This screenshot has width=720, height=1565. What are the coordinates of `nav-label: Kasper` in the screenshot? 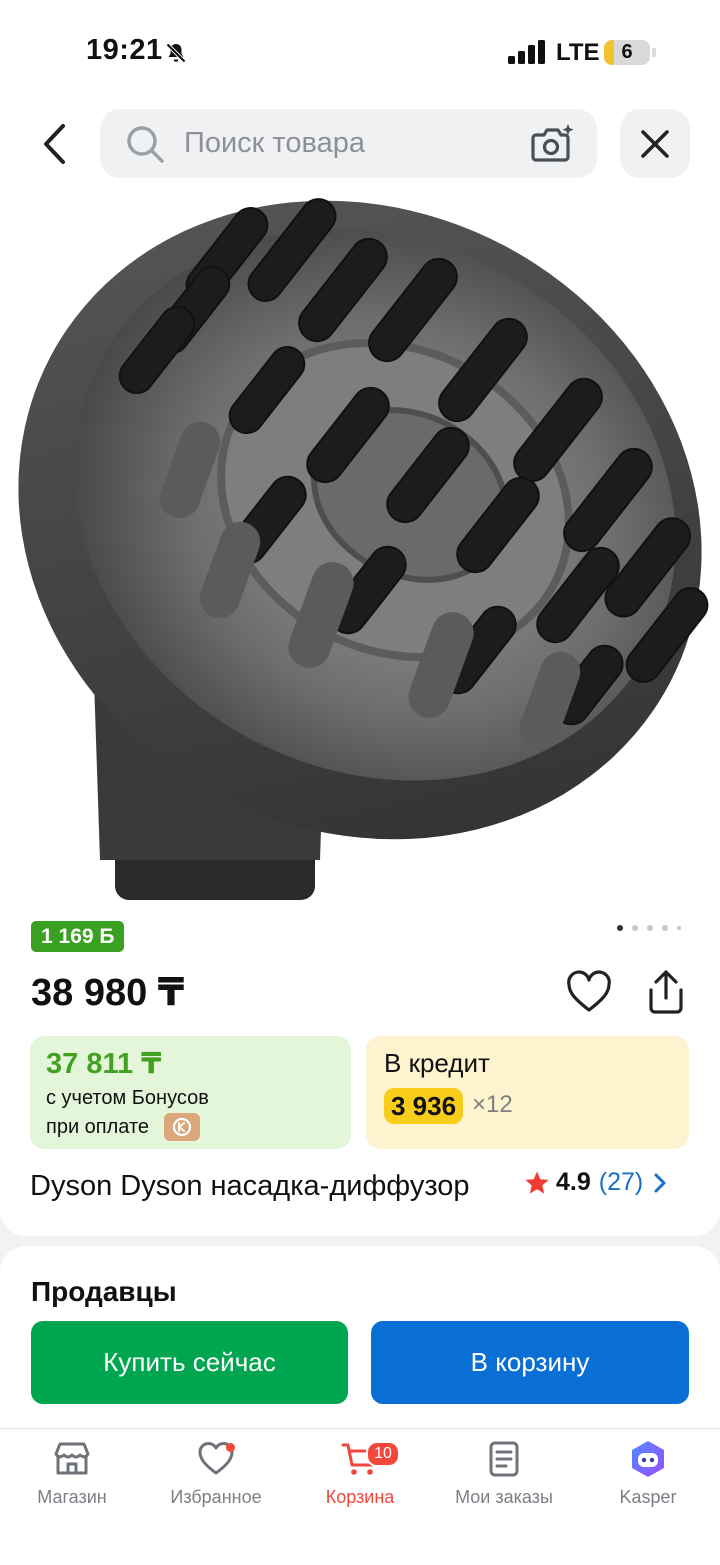 It's located at (648, 1497).